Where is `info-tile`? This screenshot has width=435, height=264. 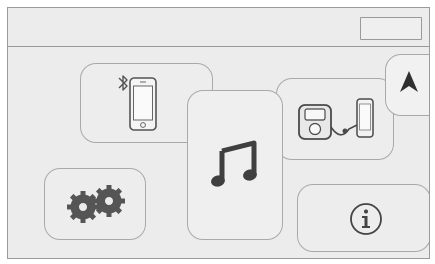 info-tile is located at coordinates (363, 218).